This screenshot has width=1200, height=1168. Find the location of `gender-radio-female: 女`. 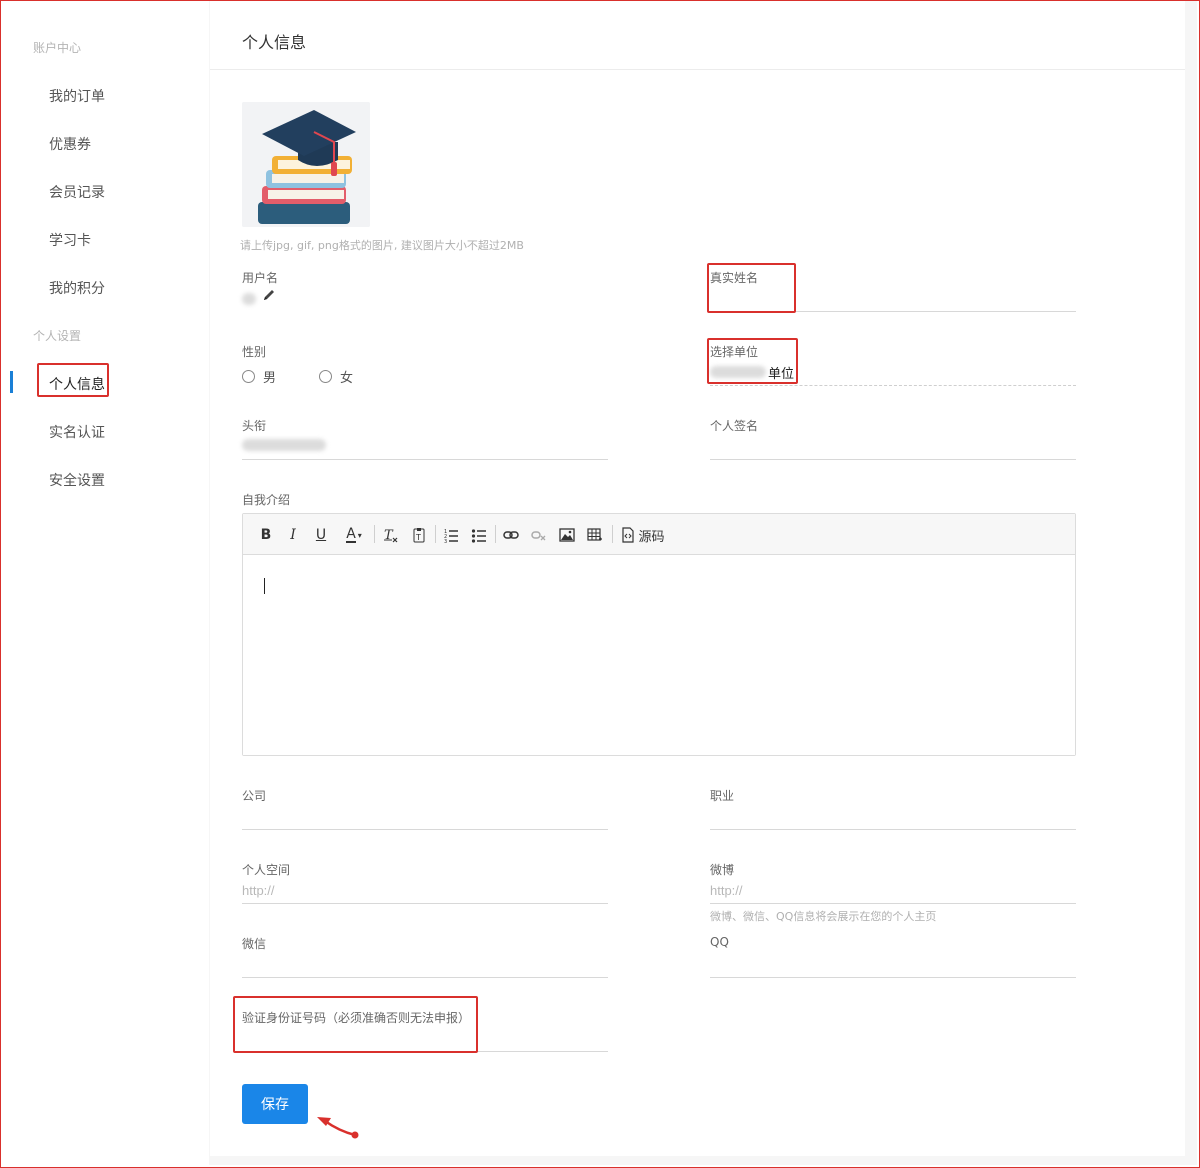

gender-radio-female: 女 is located at coordinates (336, 376).